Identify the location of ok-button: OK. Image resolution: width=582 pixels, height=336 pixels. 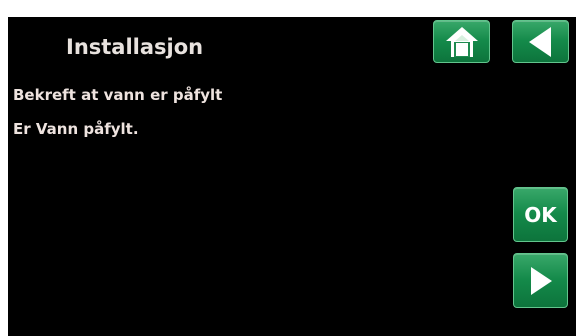
(540, 214).